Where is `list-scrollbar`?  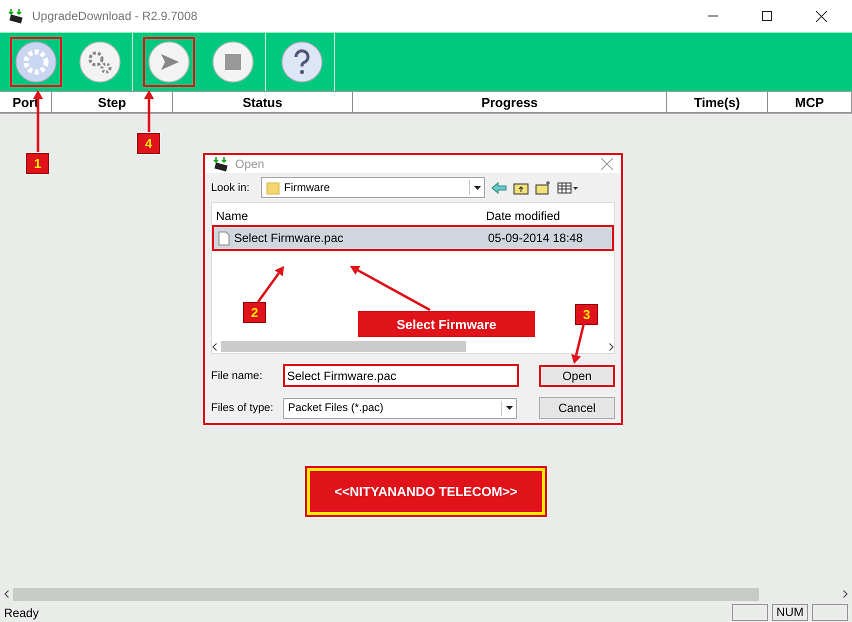 list-scrollbar is located at coordinates (413, 346).